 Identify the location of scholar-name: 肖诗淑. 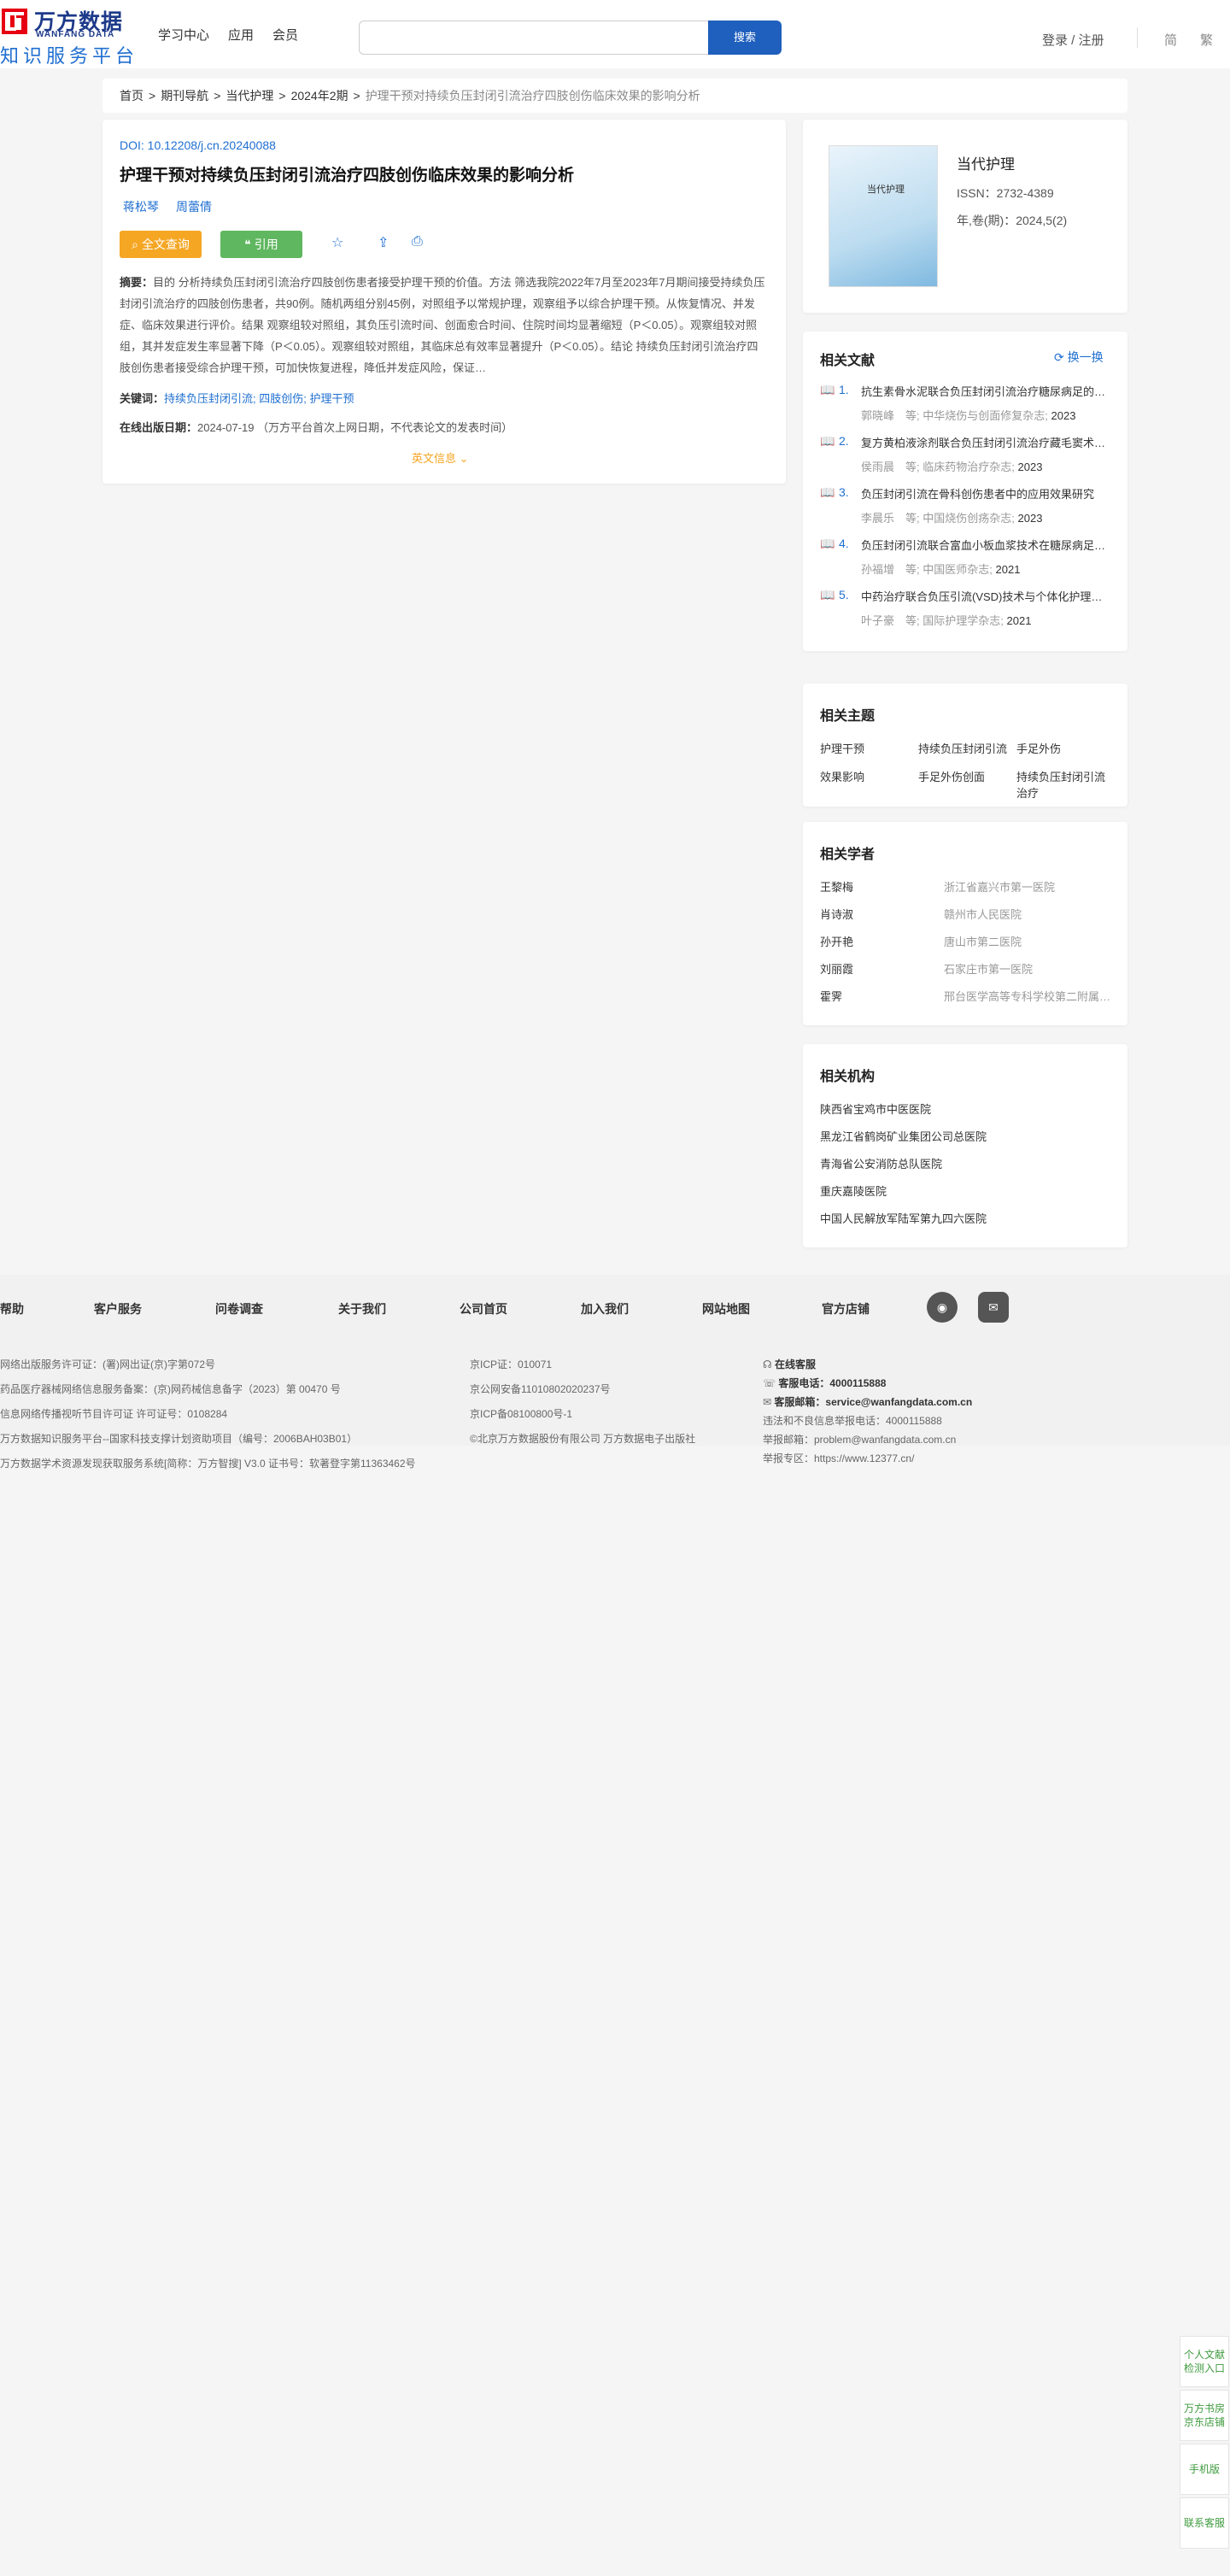
(836, 914).